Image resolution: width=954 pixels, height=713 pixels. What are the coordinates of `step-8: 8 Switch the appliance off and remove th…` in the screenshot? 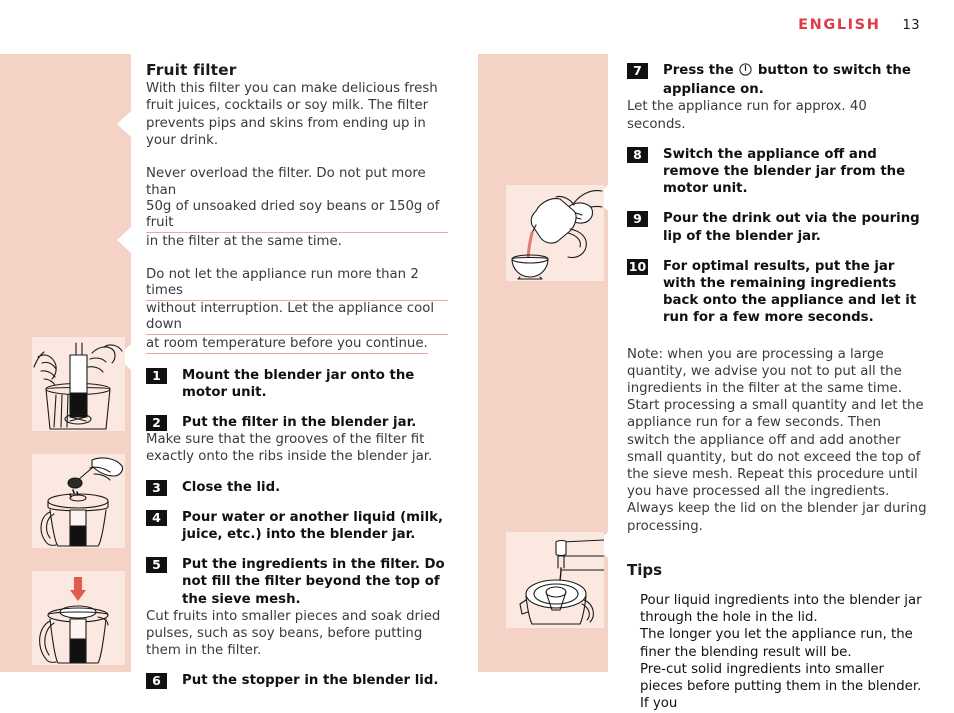 It's located at (777, 172).